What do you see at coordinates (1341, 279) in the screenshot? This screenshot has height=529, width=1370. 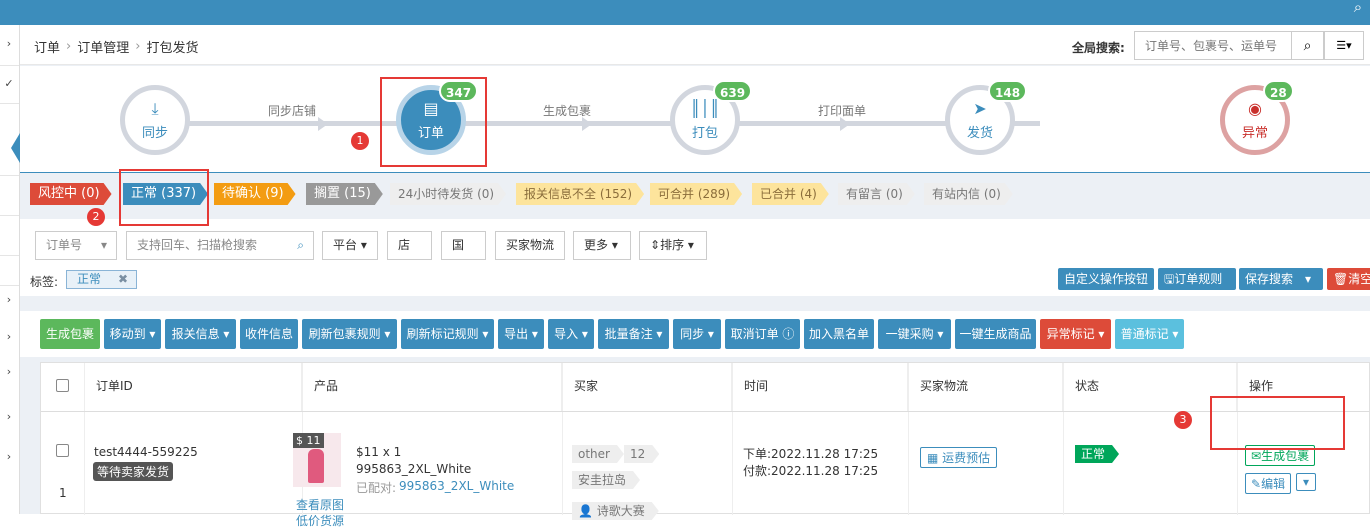 I see `trash-icon: 🗑` at bounding box center [1341, 279].